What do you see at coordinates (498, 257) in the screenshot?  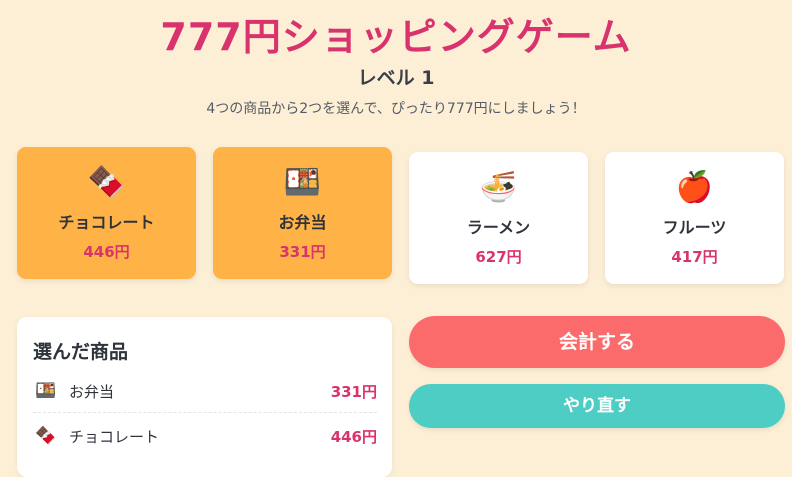 I see `product-price: 627円` at bounding box center [498, 257].